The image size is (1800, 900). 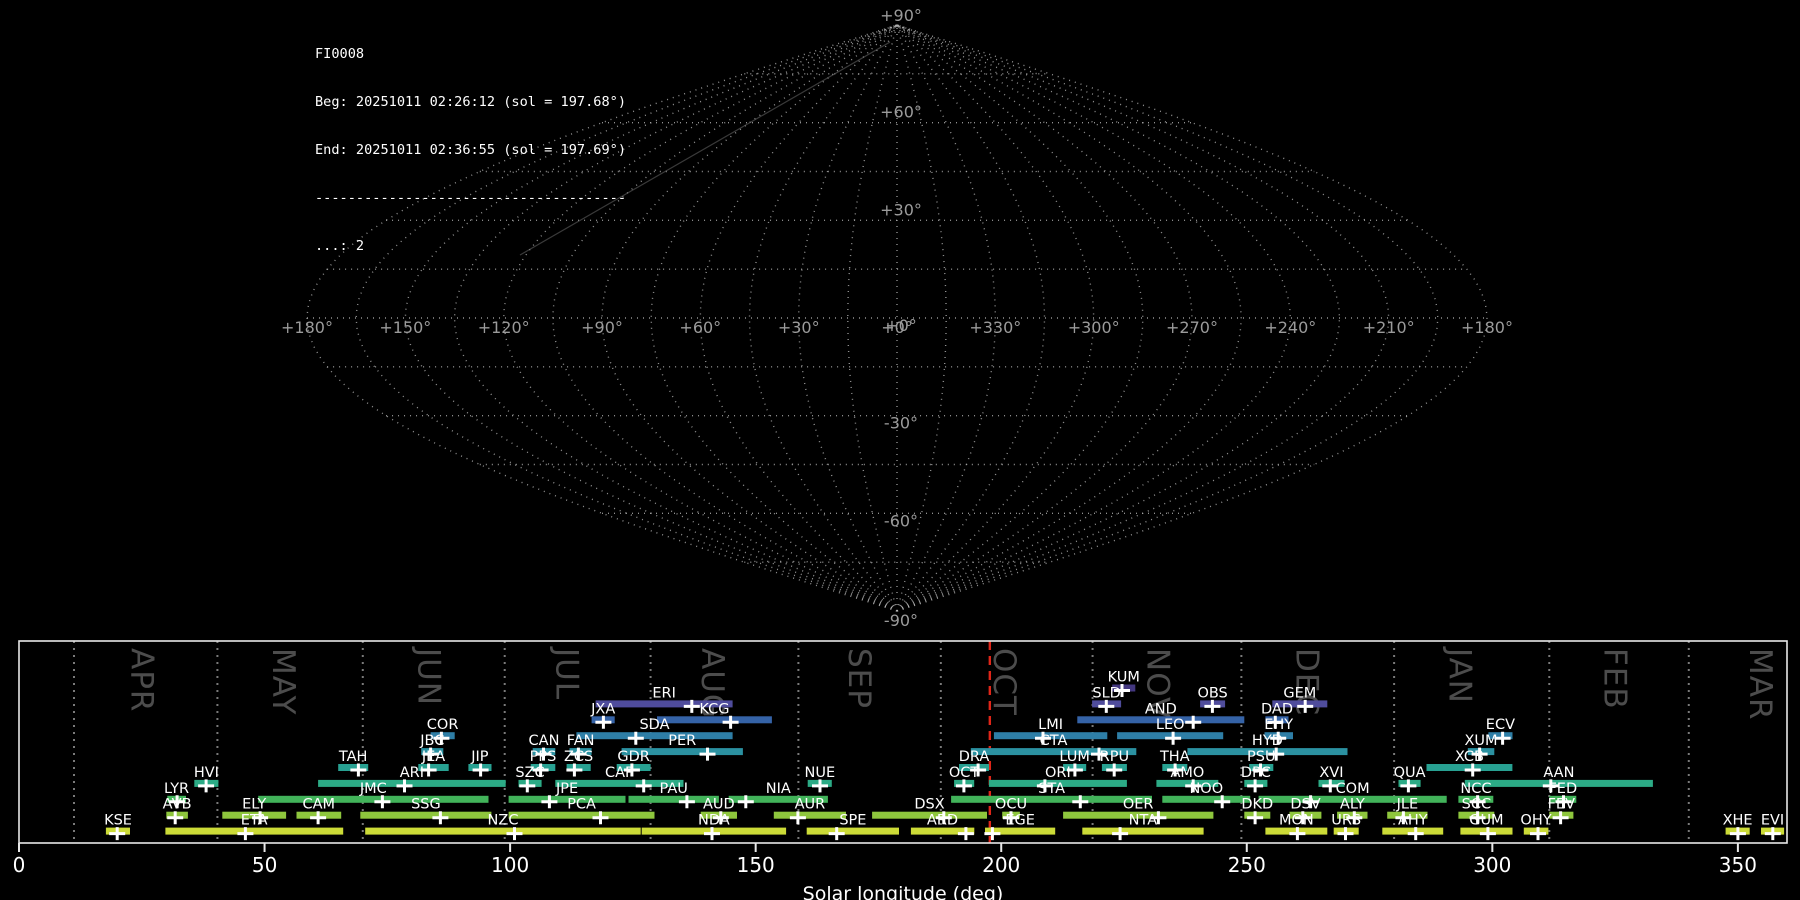 What do you see at coordinates (852, 831) in the screenshot?
I see `shower-bar-SPE` at bounding box center [852, 831].